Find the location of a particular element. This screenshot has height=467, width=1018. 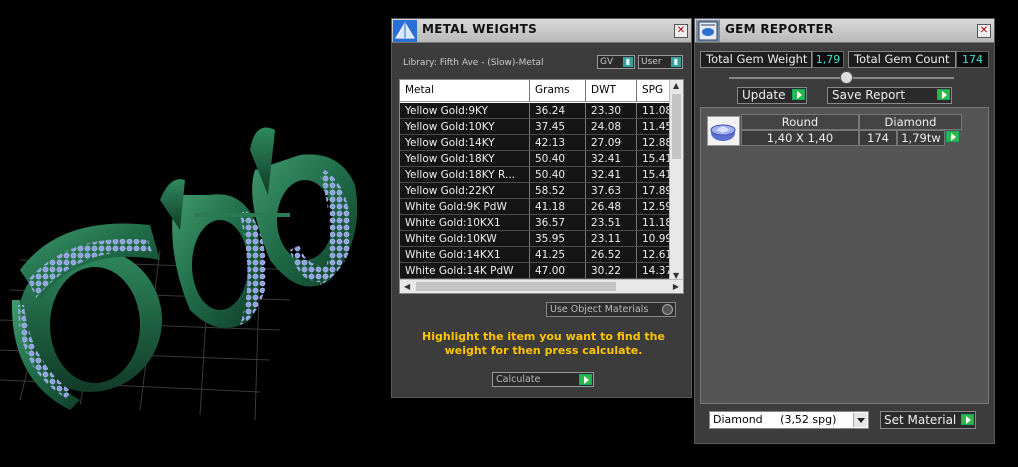

metal-name-cell: Yellow Gold:9KY is located at coordinates (446, 111).